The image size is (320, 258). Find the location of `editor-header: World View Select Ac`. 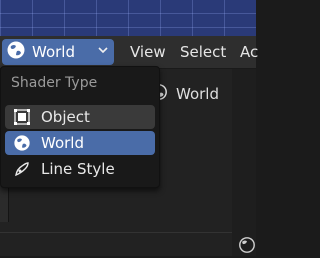

editor-header: World View Select Ac is located at coordinates (129, 52).